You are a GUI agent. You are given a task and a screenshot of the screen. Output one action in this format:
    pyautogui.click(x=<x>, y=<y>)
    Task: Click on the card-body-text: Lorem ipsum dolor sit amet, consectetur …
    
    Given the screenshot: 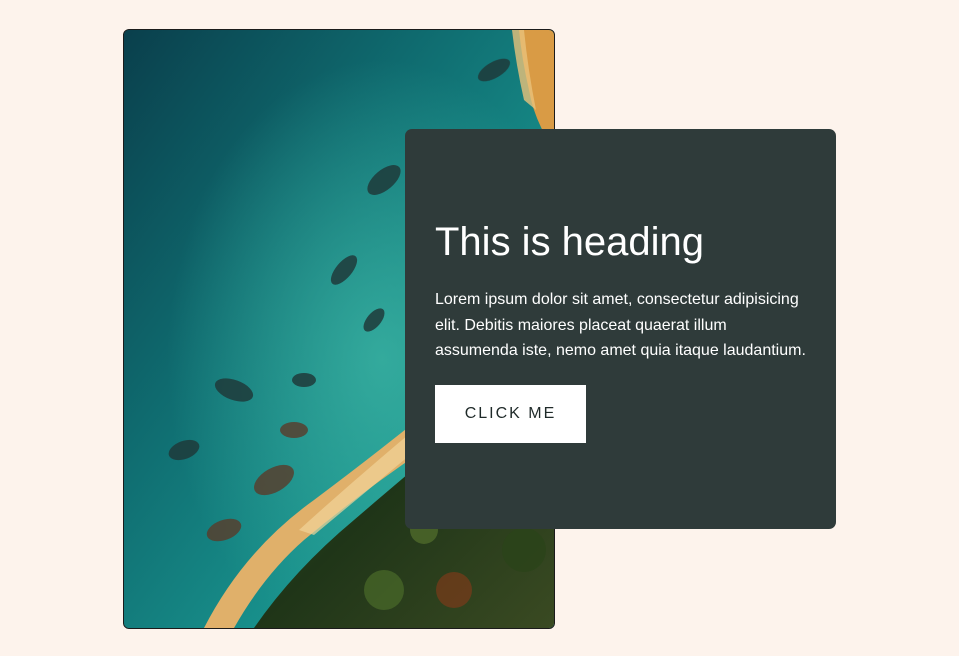 What is the action you would take?
    pyautogui.click(x=620, y=325)
    